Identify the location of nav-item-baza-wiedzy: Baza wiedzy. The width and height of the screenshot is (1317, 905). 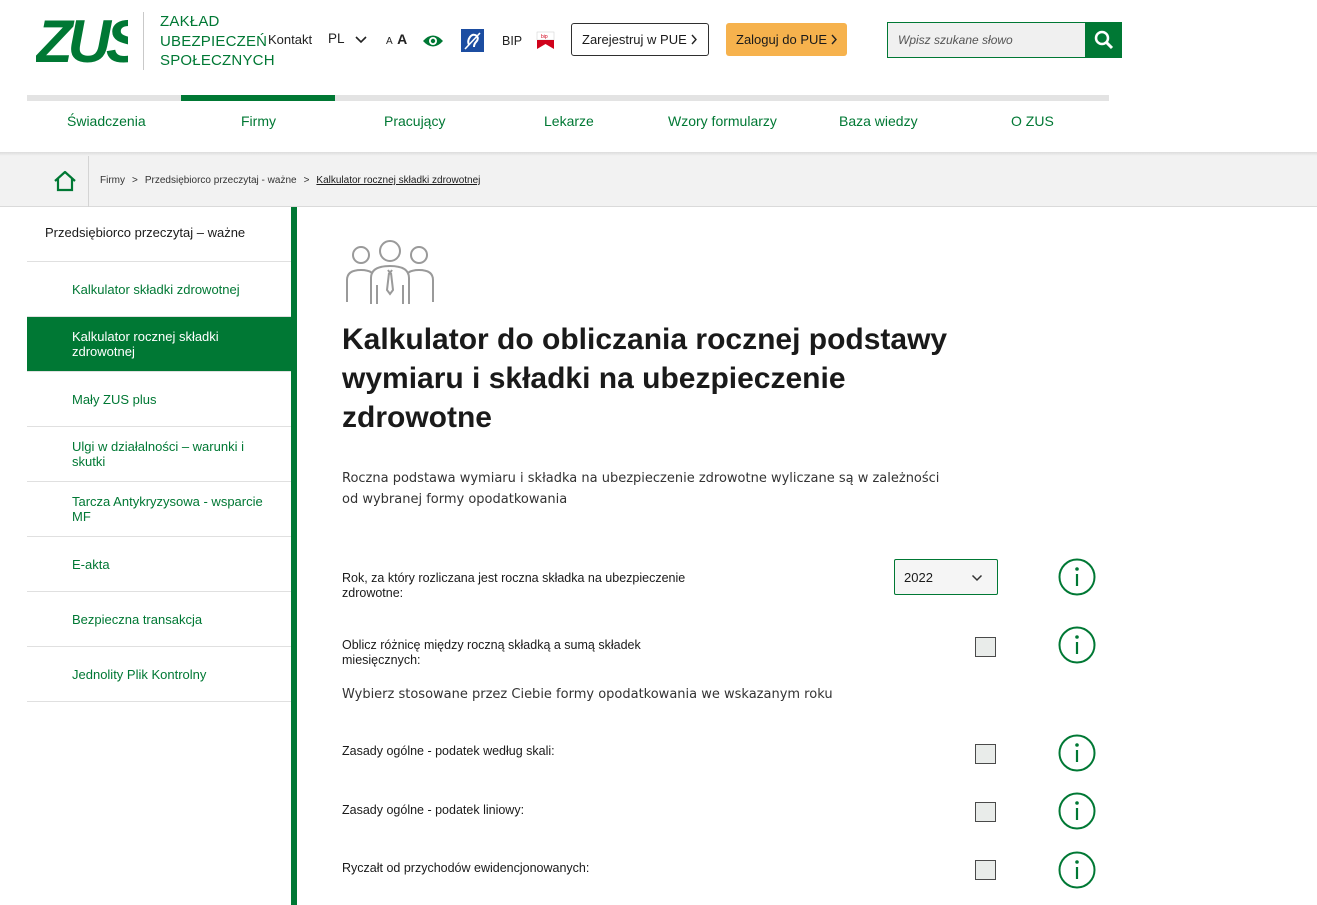
(878, 121).